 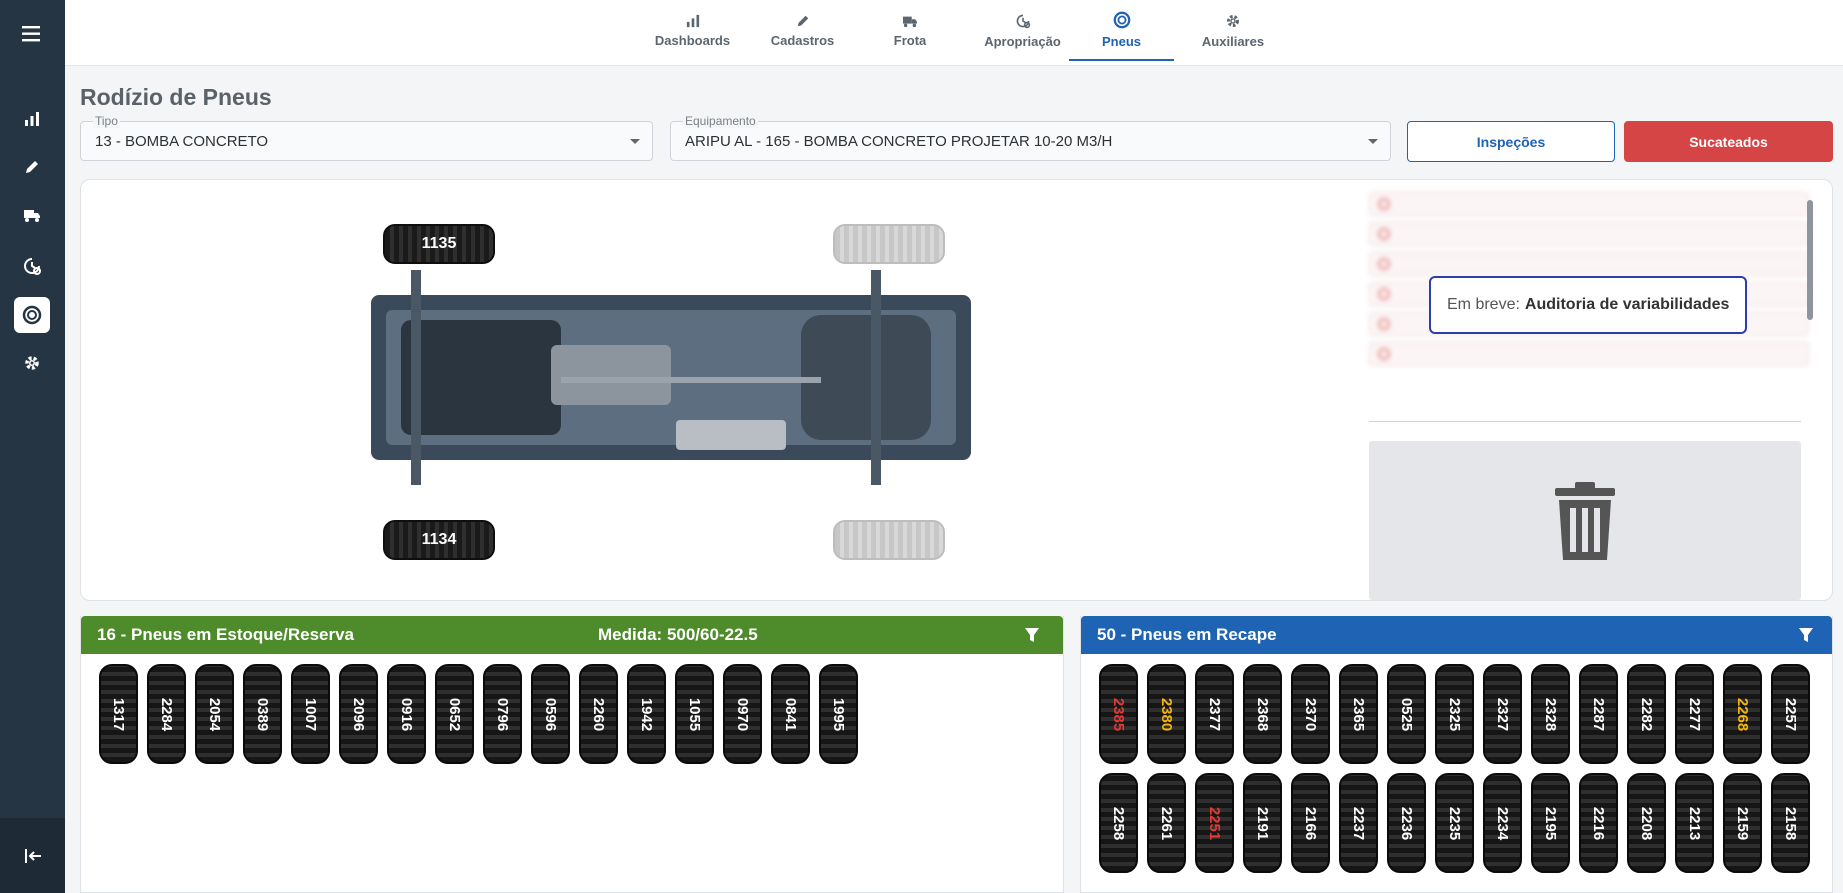 I want to click on pencil-icon, so click(x=32, y=167).